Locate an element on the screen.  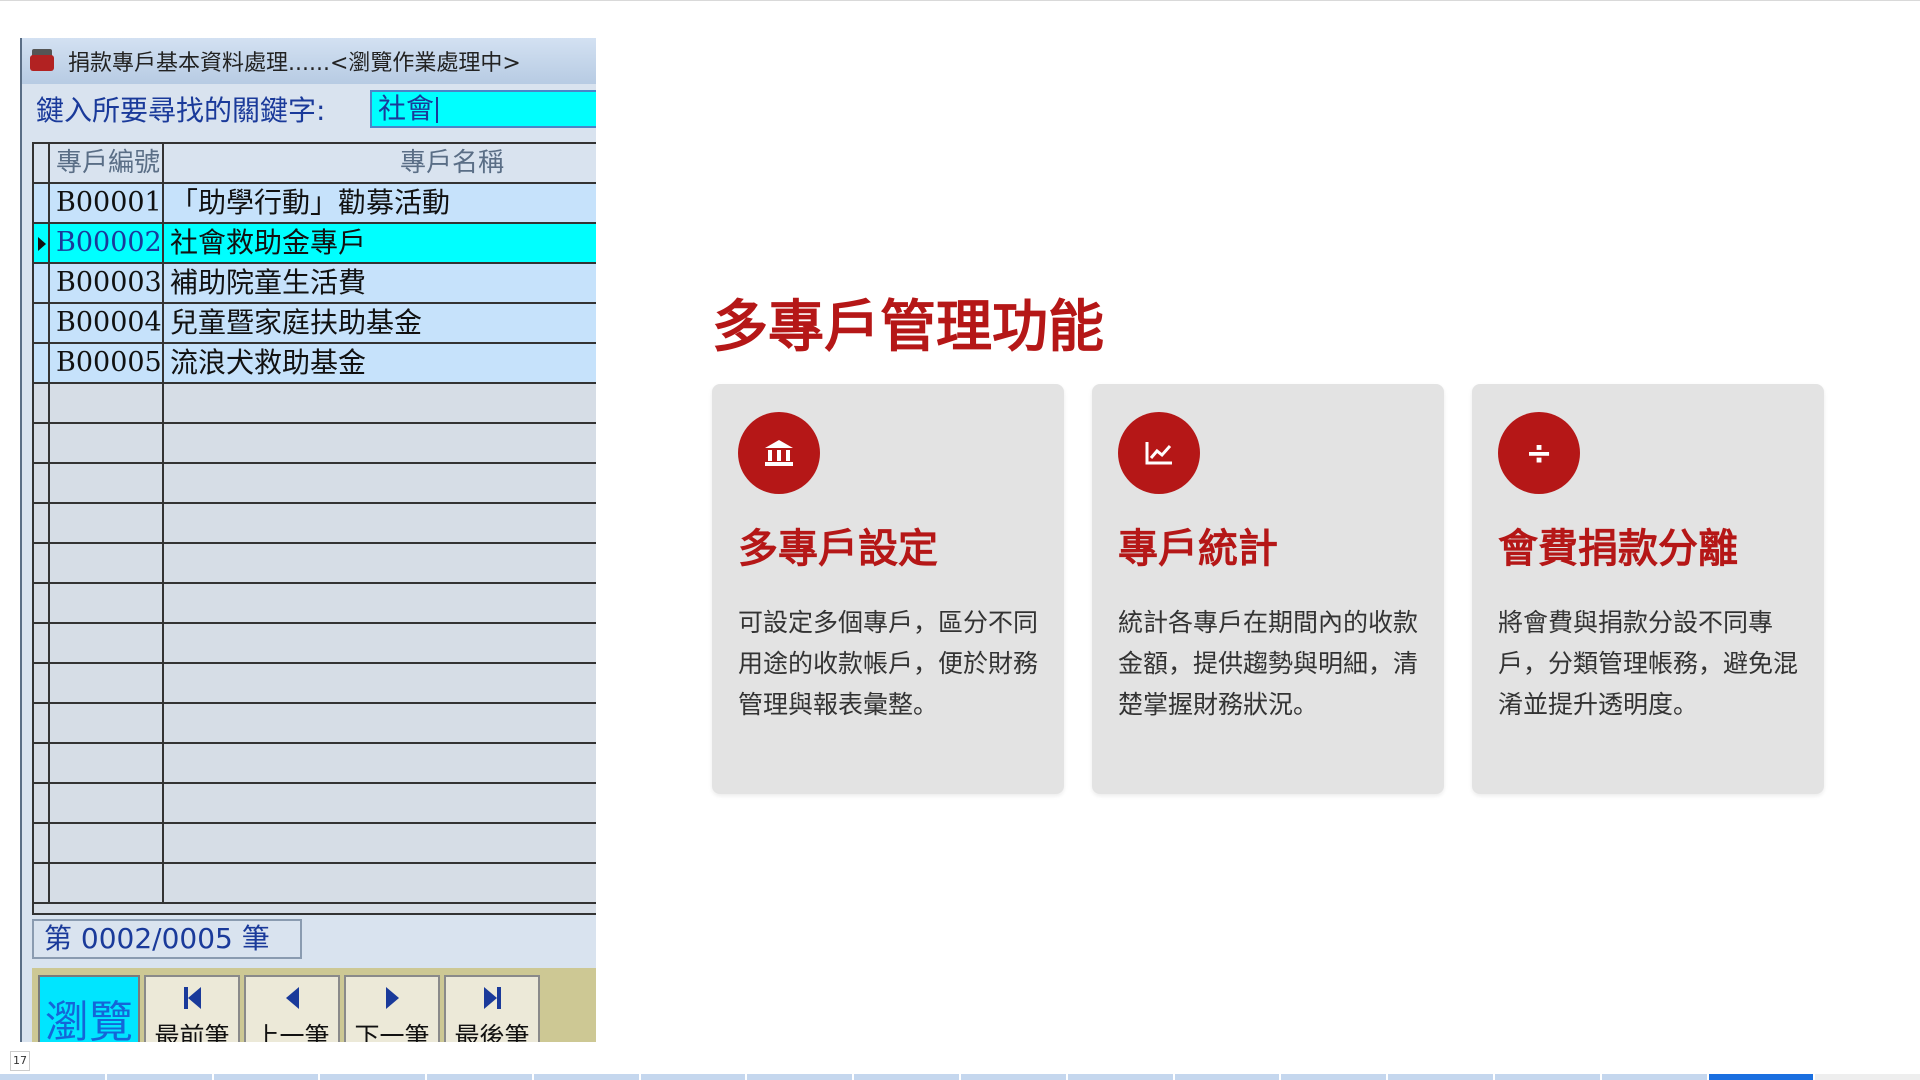
last-record-label: 最後筆 is located at coordinates (492, 1032).